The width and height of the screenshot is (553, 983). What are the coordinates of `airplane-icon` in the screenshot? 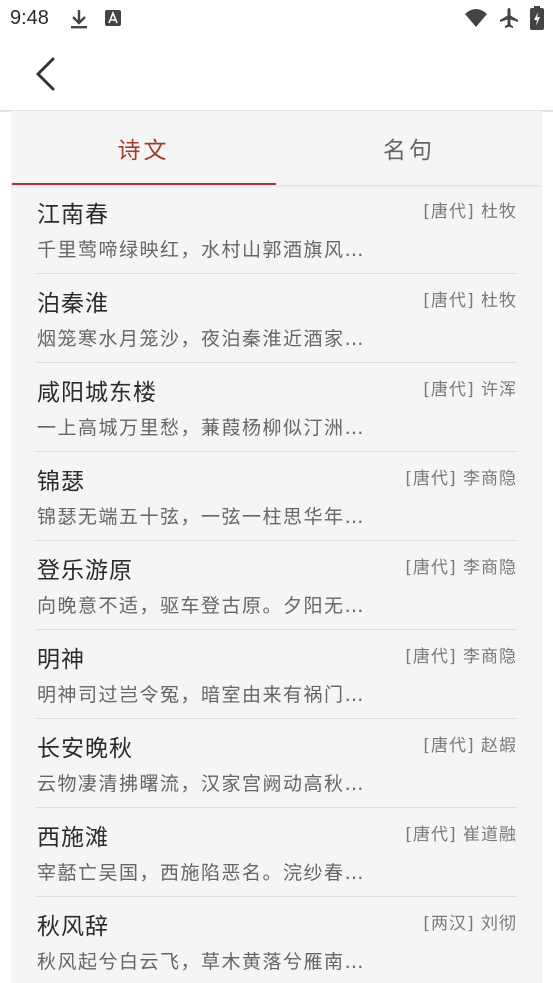 It's located at (509, 20).